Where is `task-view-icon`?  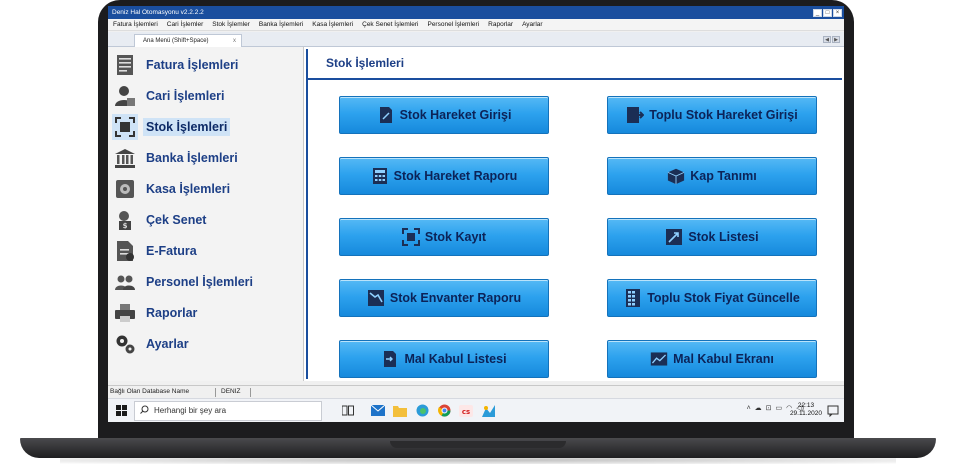 task-view-icon is located at coordinates (348, 411).